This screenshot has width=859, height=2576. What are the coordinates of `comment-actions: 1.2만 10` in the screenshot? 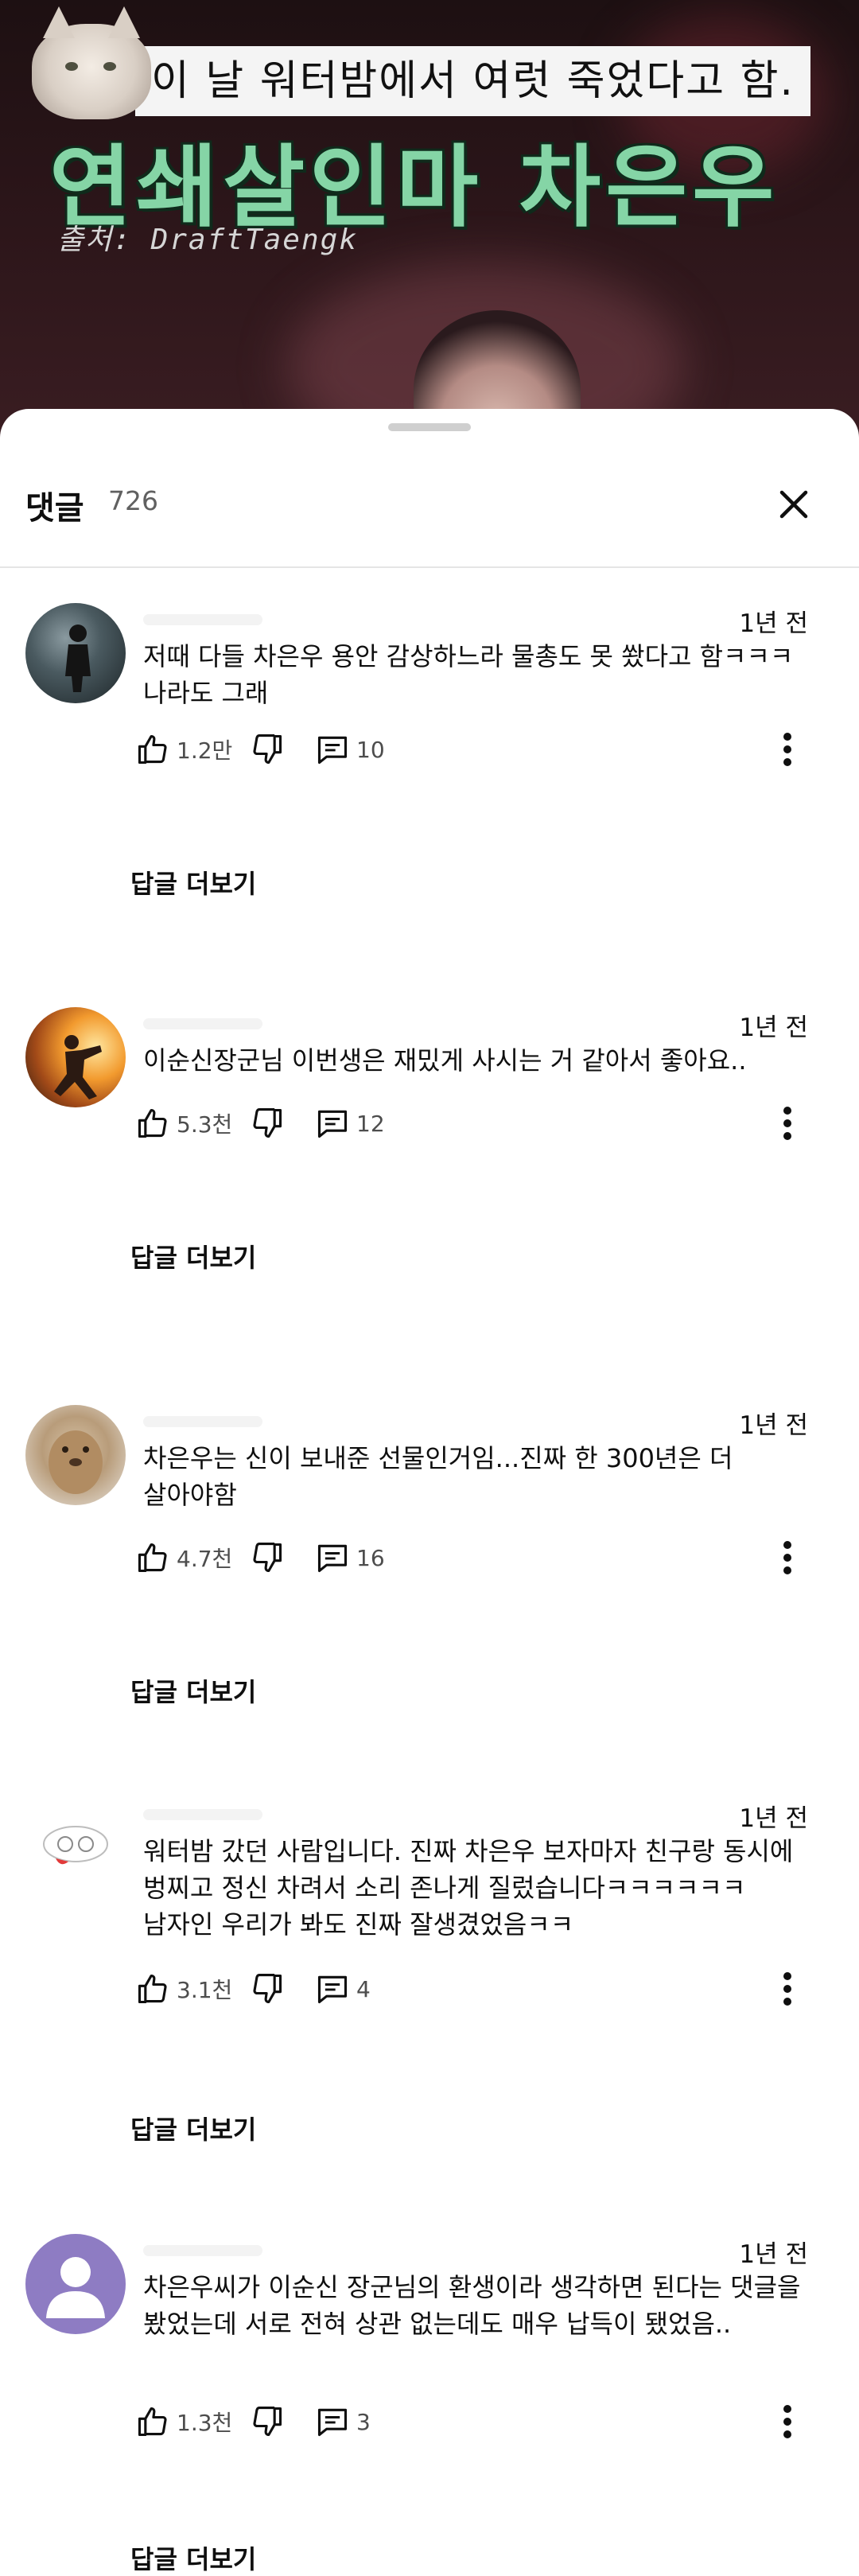 It's located at (477, 750).